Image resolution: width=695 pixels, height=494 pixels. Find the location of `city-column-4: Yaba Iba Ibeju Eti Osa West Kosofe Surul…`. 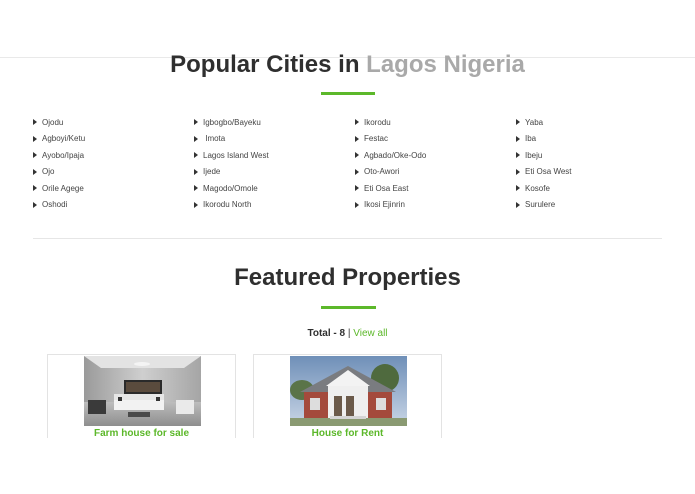

city-column-4: Yaba Iba Ibeju Eti Osa West Kosofe Surul… is located at coordinates (591, 163).